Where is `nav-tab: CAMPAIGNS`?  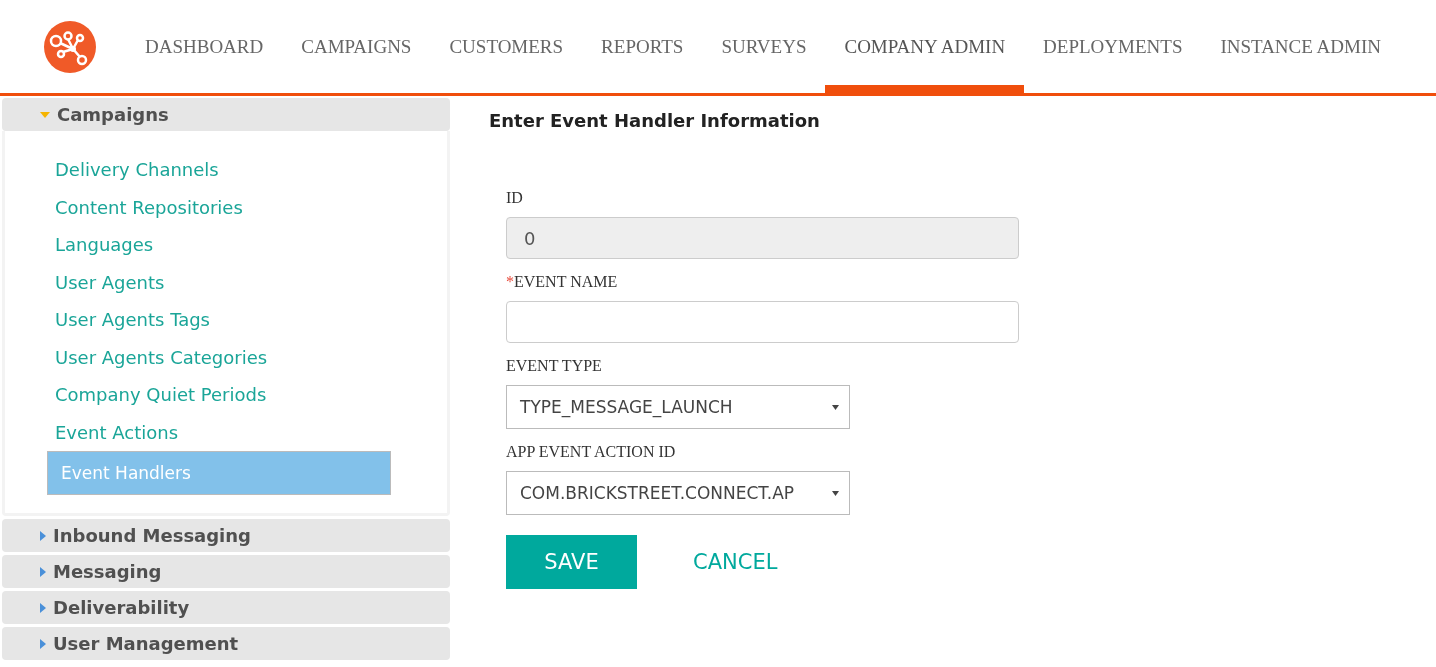
nav-tab: CAMPAIGNS is located at coordinates (356, 46).